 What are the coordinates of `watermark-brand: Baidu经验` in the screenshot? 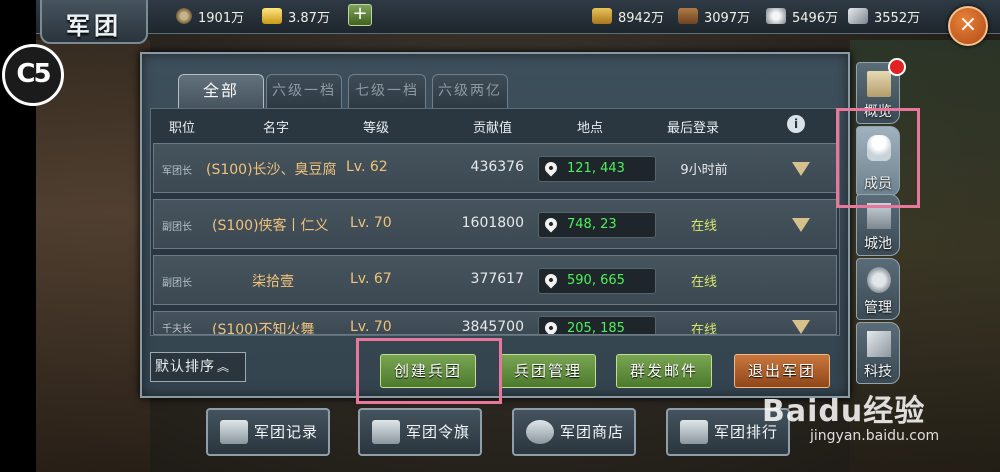 It's located at (844, 411).